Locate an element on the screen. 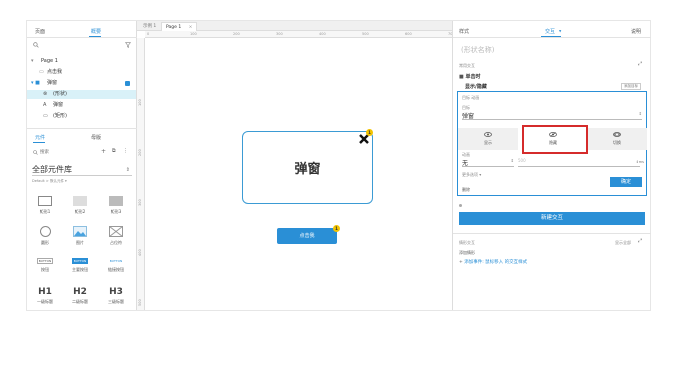 This screenshot has height=384, width=680. widget-circle: 圆形 is located at coordinates (45, 236).